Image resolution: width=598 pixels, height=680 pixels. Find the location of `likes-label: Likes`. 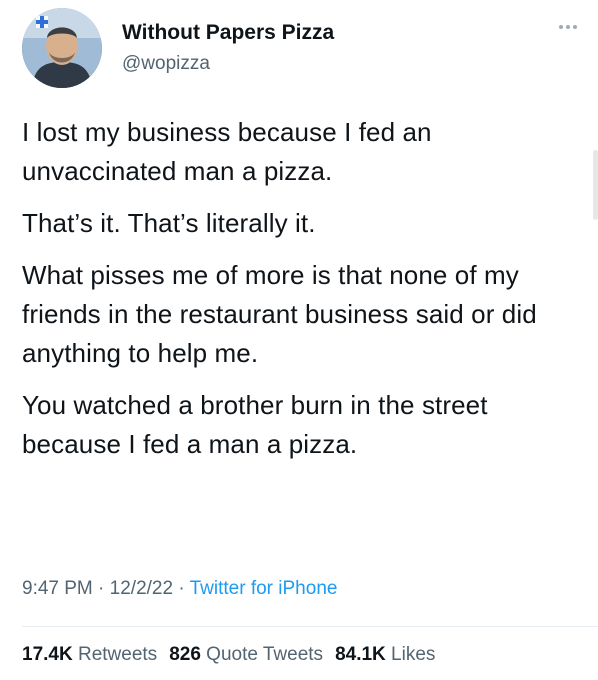

likes-label: Likes is located at coordinates (413, 654).